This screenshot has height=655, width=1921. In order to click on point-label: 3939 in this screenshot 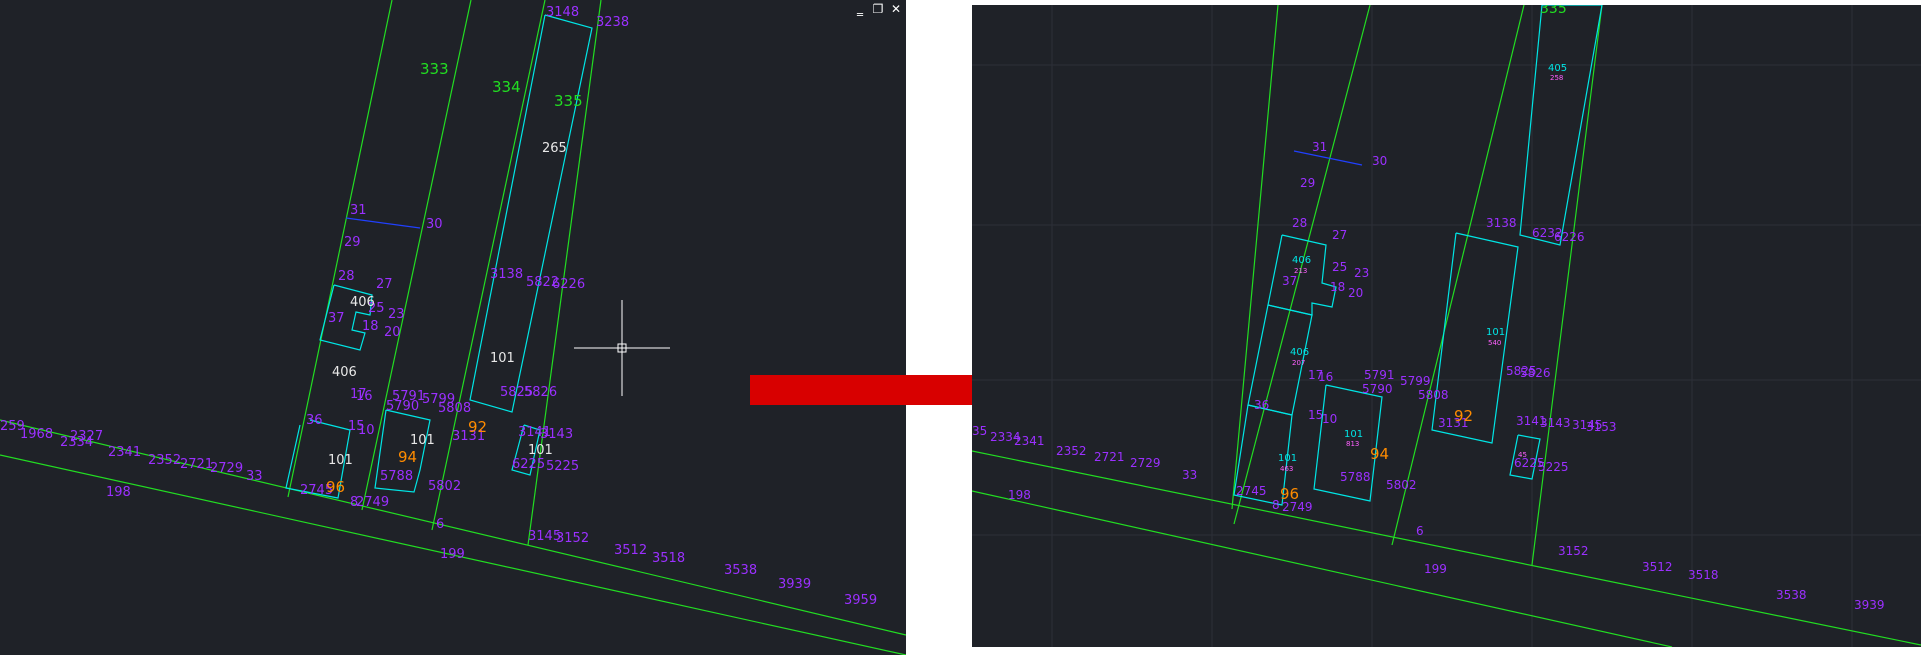, I will do `click(1869, 605)`.